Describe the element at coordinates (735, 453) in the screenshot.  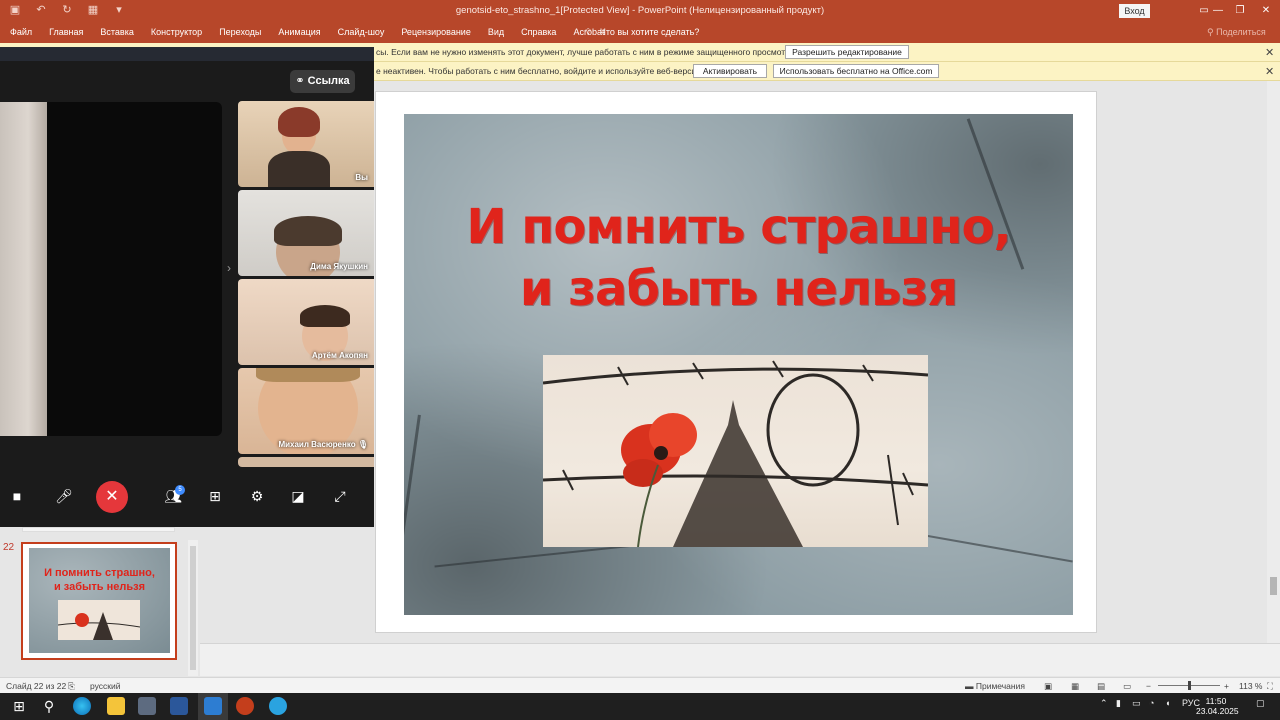
I see `photo-illustration` at that location.